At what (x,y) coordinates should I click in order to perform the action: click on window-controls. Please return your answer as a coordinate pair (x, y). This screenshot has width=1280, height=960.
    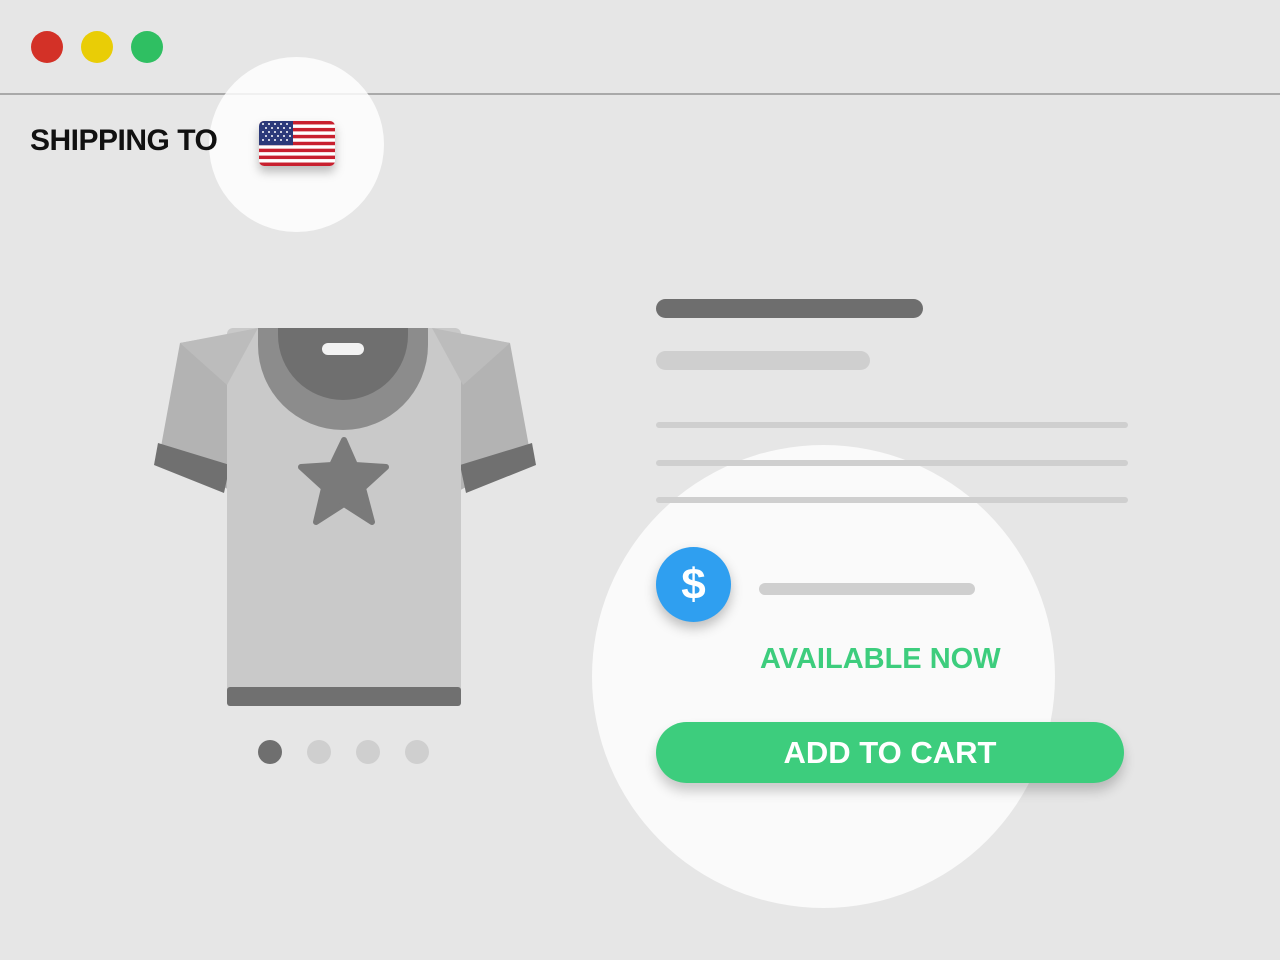
    Looking at the image, I should click on (97, 47).